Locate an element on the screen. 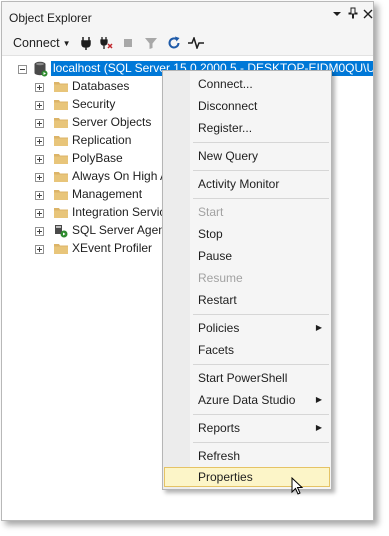  collapse-icon is located at coordinates (22, 69).